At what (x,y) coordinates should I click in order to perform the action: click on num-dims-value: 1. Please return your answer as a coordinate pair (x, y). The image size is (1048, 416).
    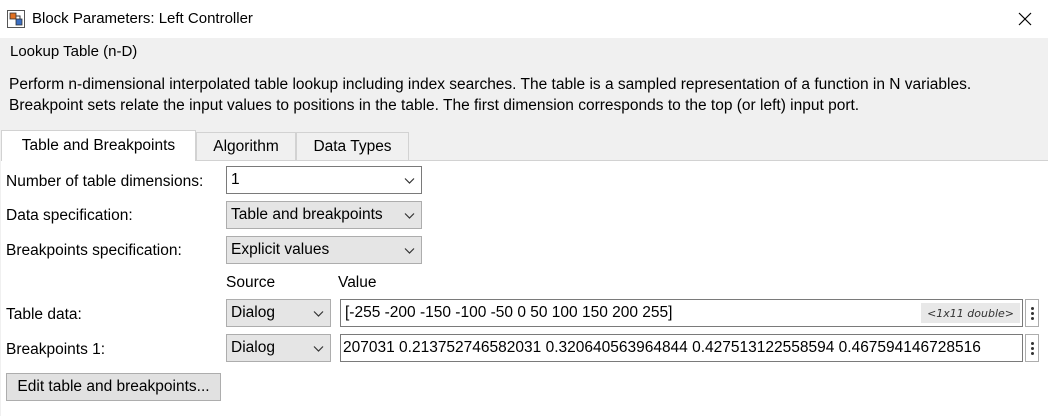
    Looking at the image, I should click on (235, 179).